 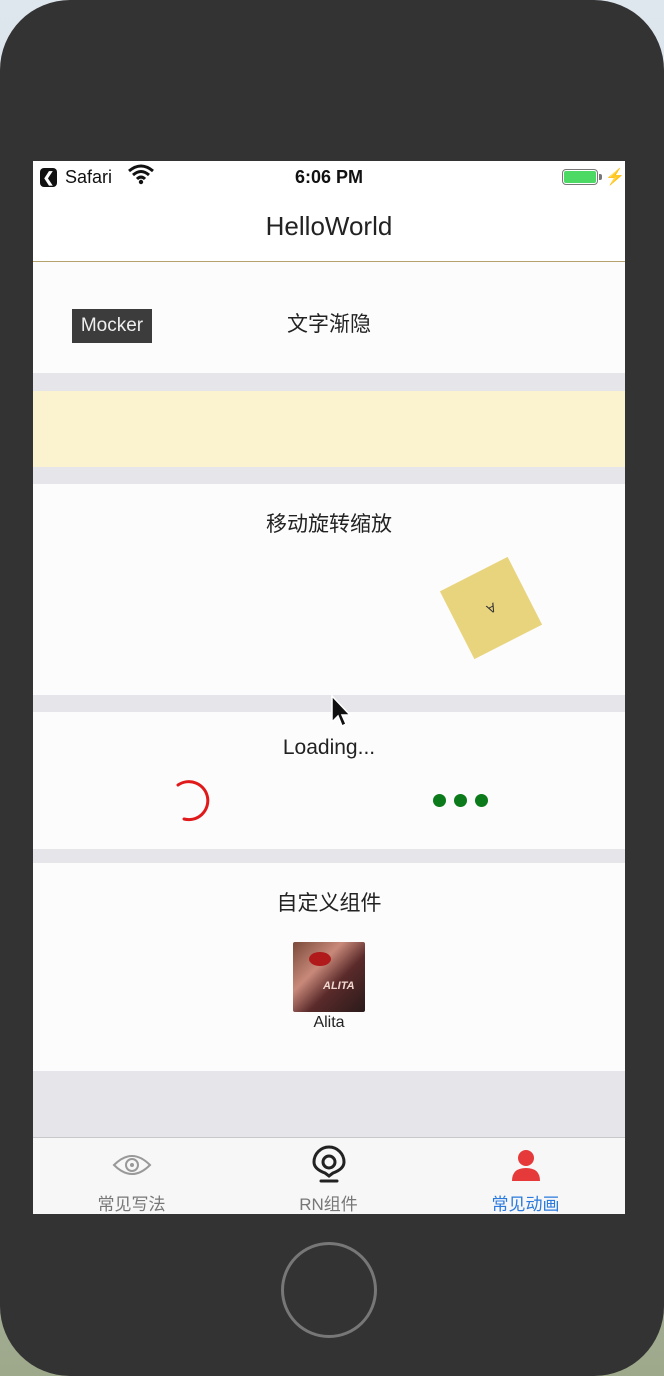 I want to click on transform-section: 移动旋转缩放, so click(x=329, y=589).